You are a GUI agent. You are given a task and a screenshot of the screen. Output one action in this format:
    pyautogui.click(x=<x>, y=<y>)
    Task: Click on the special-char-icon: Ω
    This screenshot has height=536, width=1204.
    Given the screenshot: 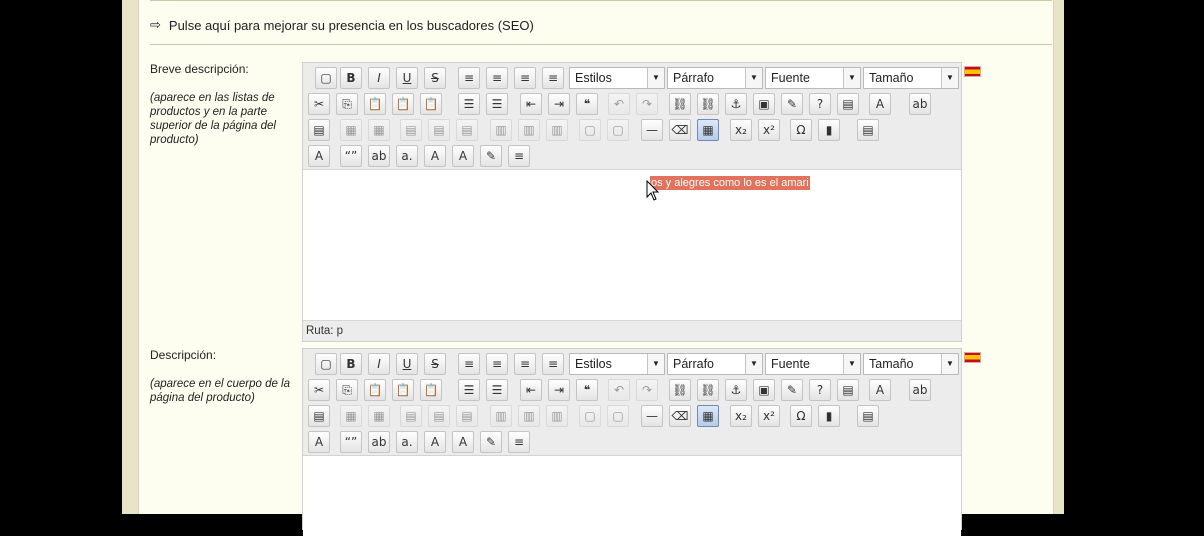 What is the action you would take?
    pyautogui.click(x=801, y=130)
    